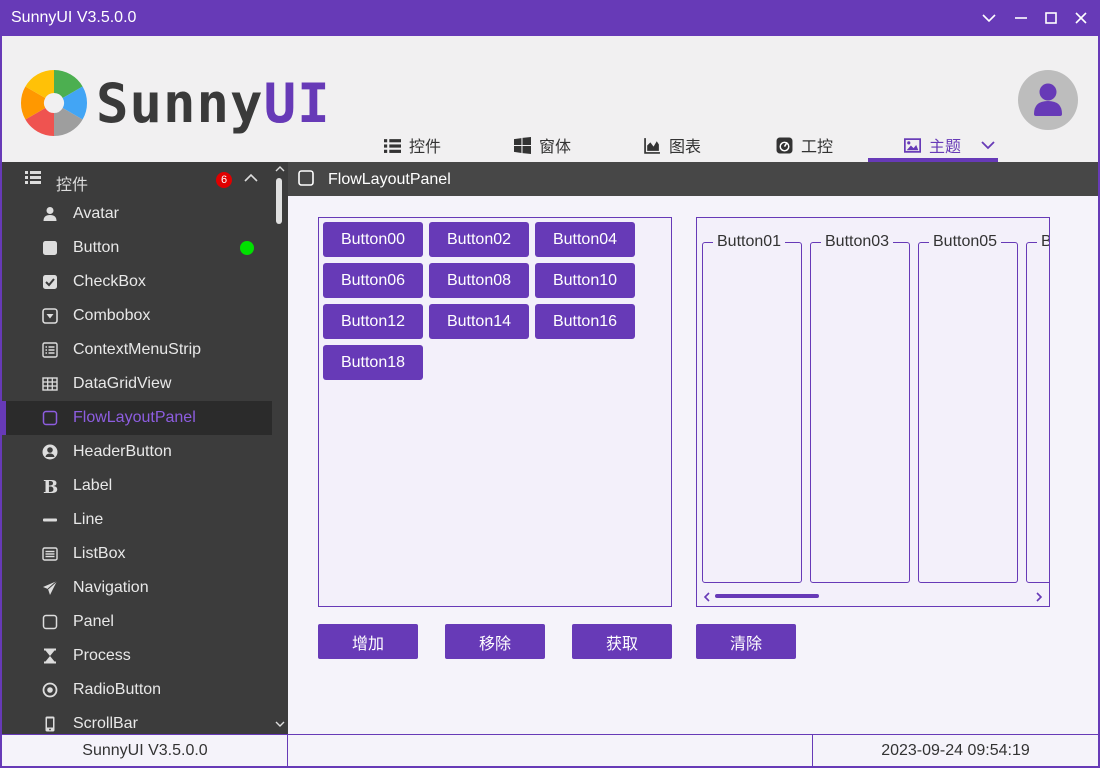 Image resolution: width=1100 pixels, height=768 pixels. What do you see at coordinates (122, 451) in the screenshot?
I see `sidebar-item-label: HeaderButton` at bounding box center [122, 451].